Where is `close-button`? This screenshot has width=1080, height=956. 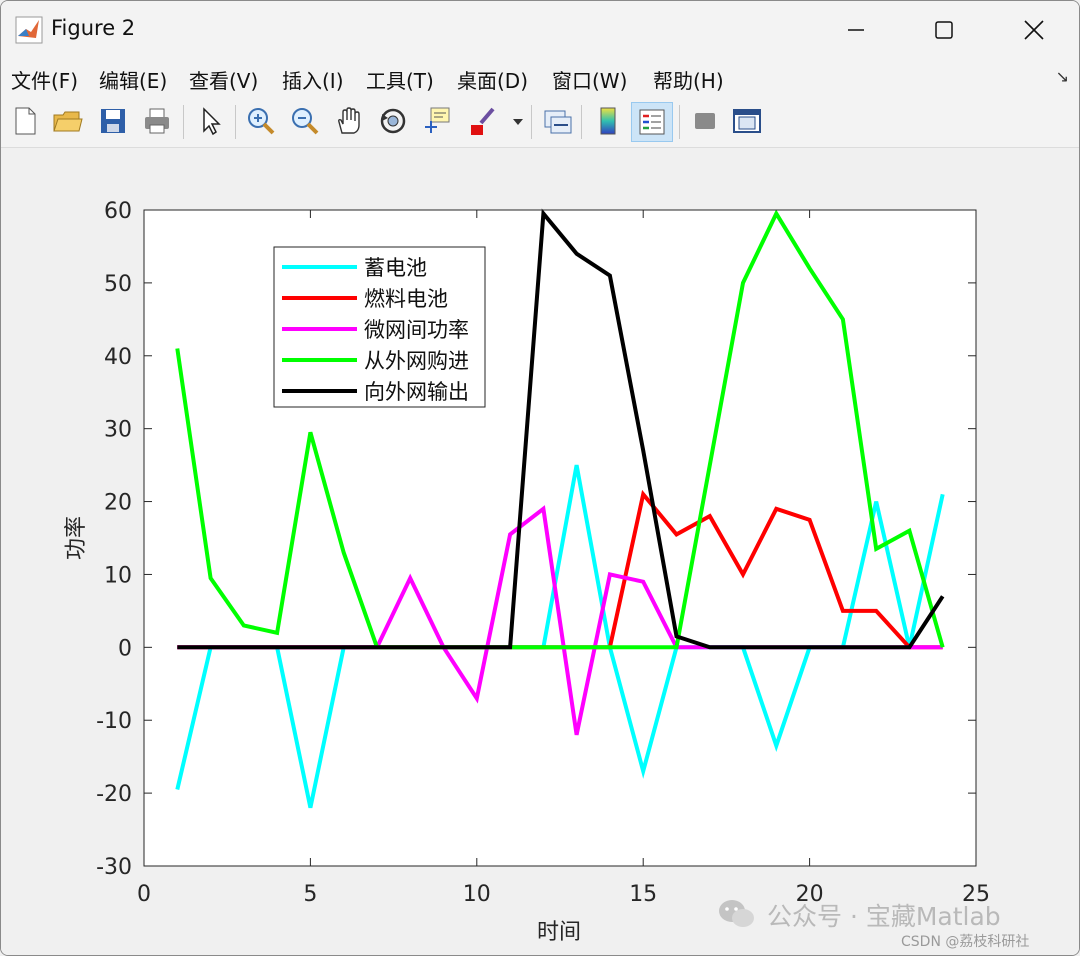 close-button is located at coordinates (1034, 30).